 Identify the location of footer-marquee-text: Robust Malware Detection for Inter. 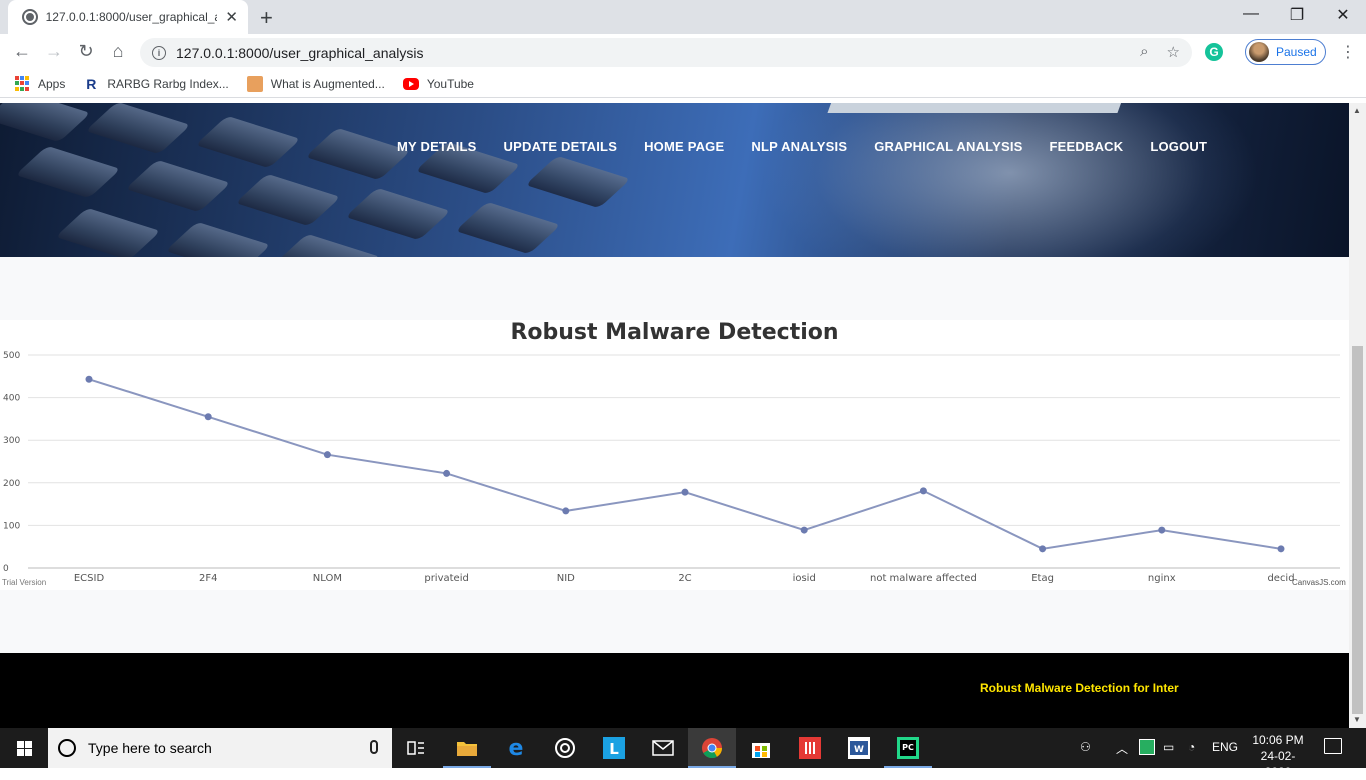
(1079, 688).